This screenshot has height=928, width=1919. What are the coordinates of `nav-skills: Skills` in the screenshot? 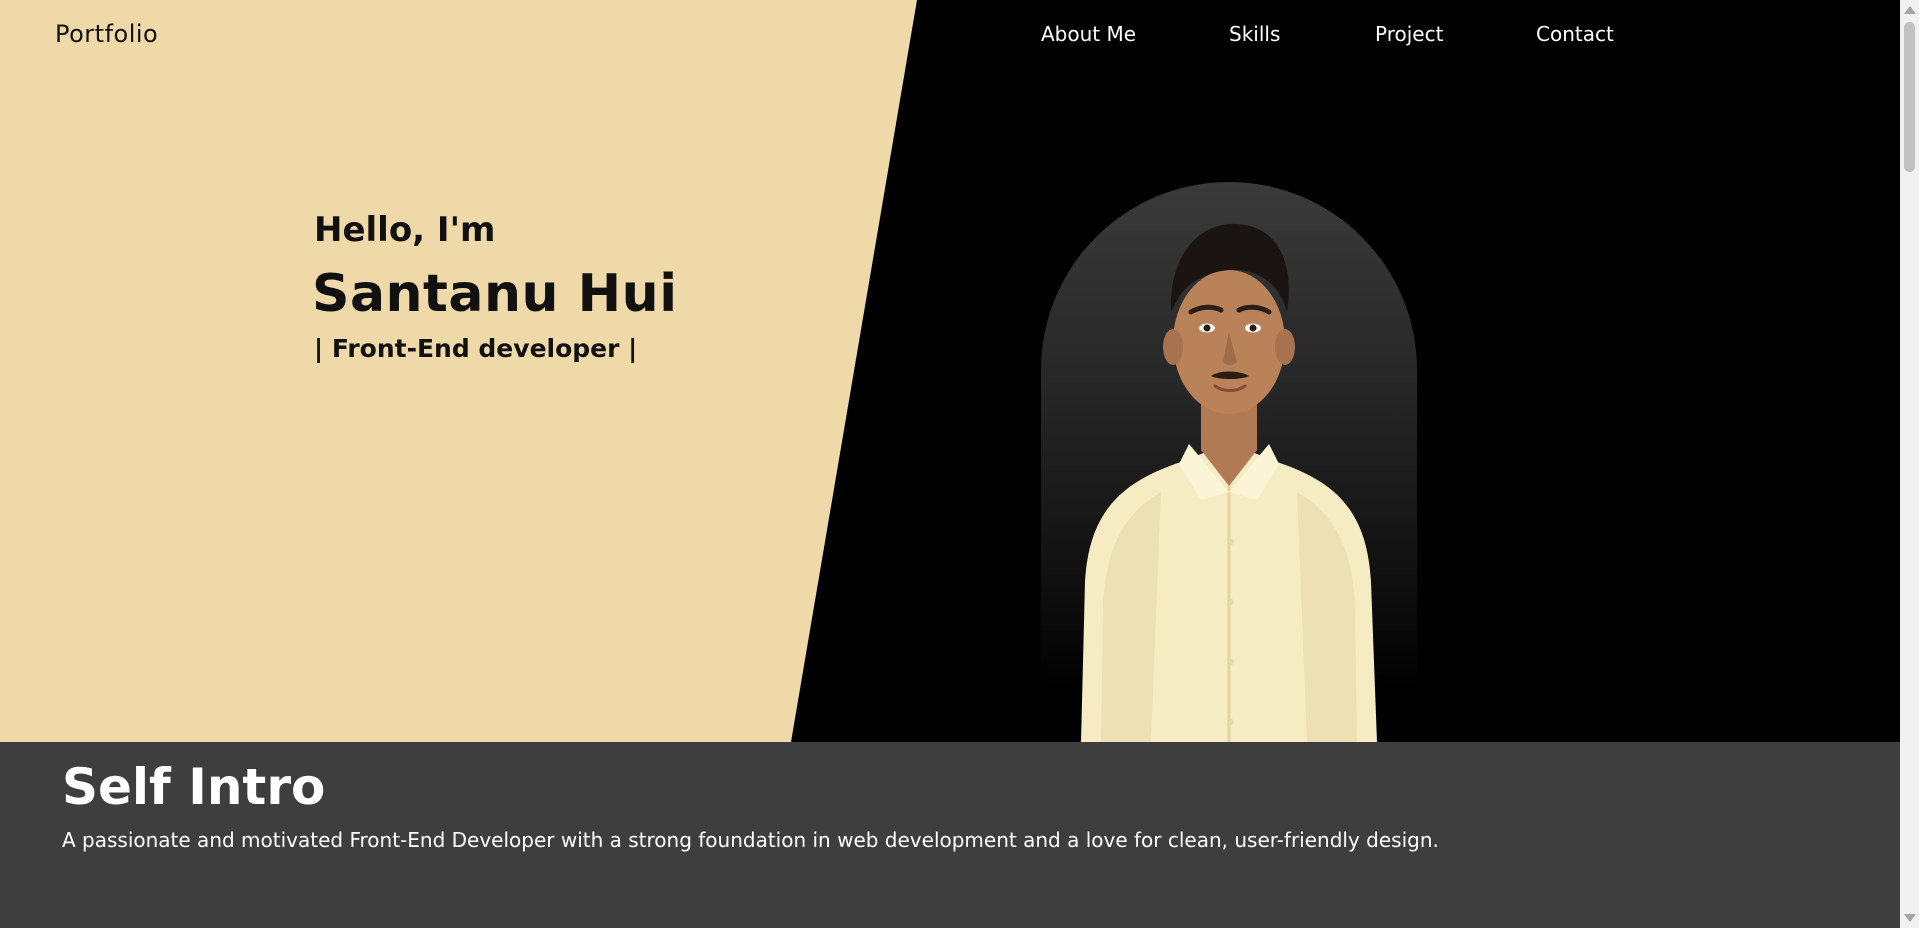 It's located at (1254, 34).